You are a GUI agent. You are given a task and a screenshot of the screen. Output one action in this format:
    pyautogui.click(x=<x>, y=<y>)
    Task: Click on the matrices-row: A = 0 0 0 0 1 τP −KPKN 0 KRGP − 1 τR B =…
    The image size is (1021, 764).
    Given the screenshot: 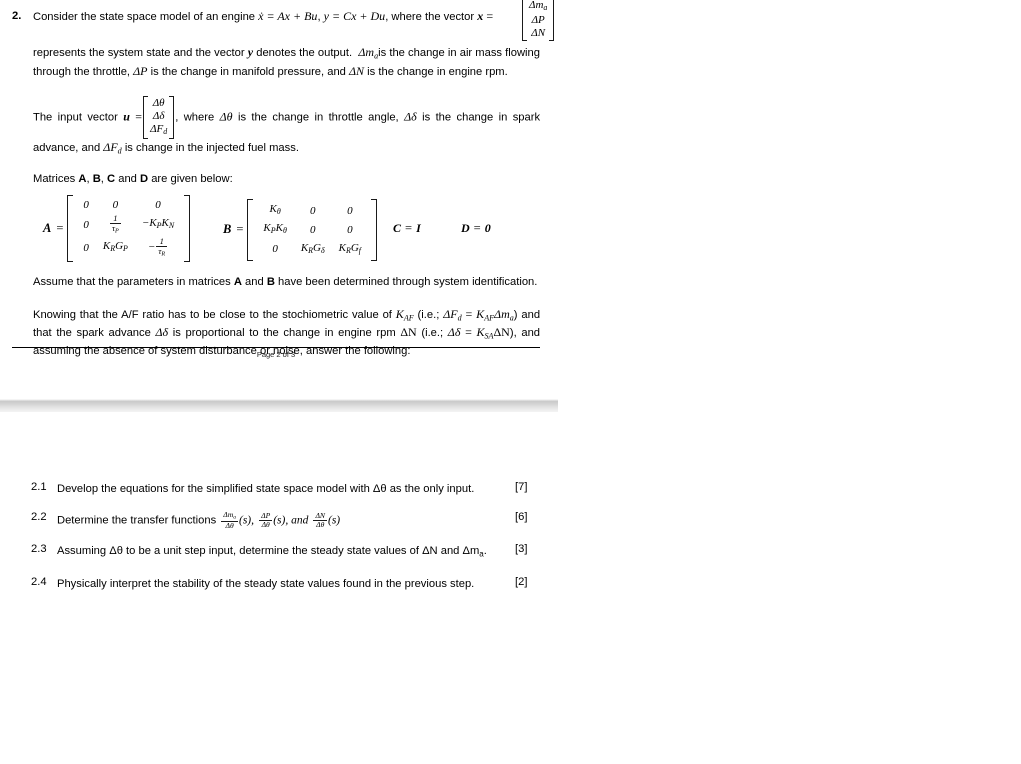 What is the action you would take?
    pyautogui.click(x=286, y=228)
    